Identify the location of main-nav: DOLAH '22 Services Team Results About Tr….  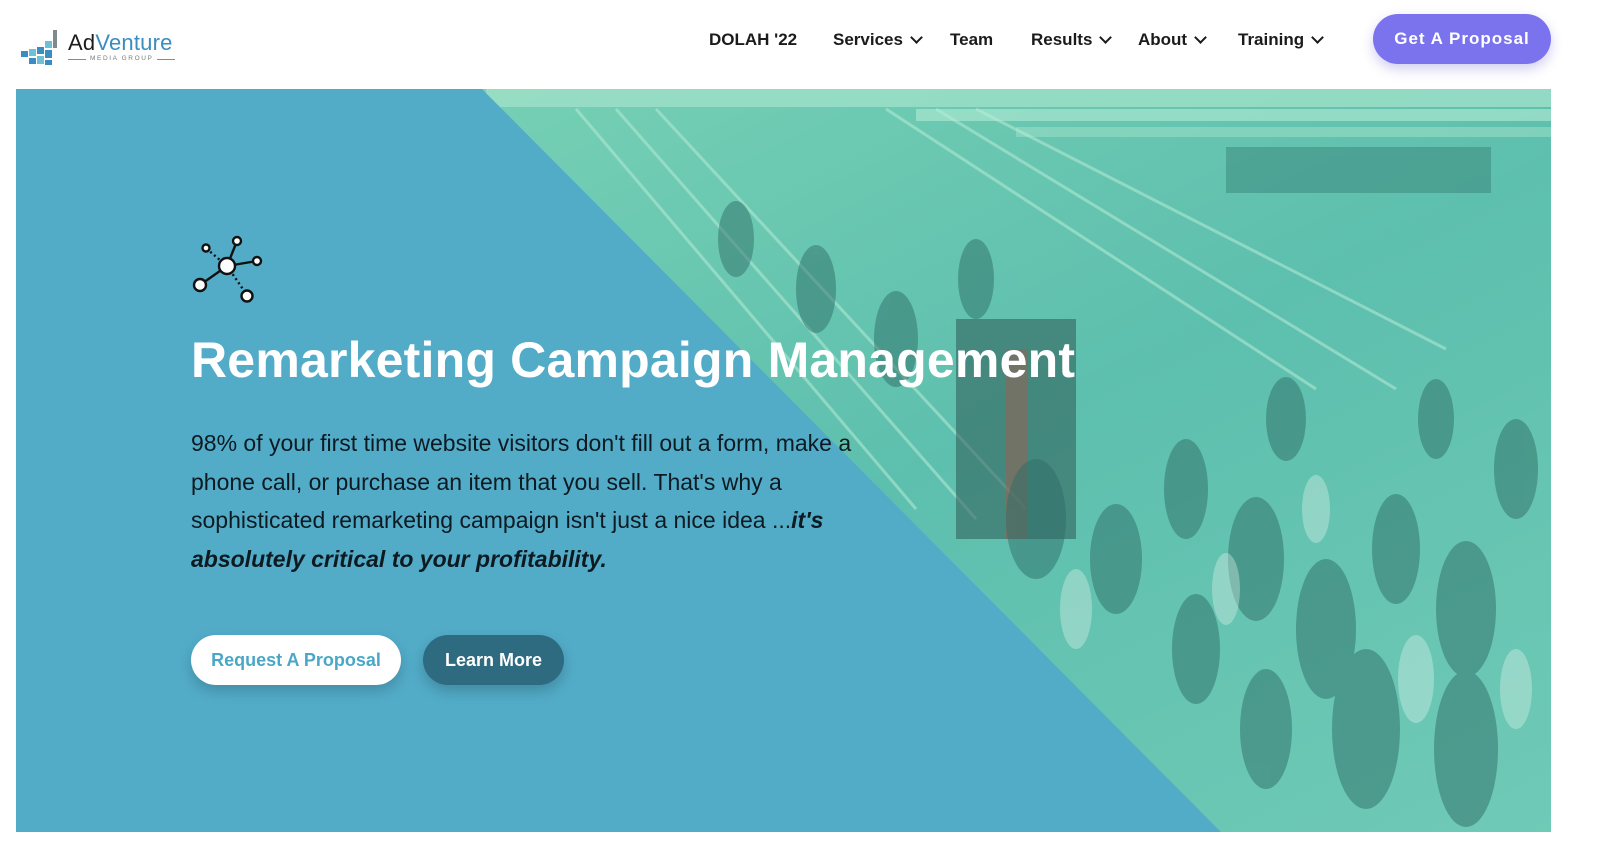
(800, 40).